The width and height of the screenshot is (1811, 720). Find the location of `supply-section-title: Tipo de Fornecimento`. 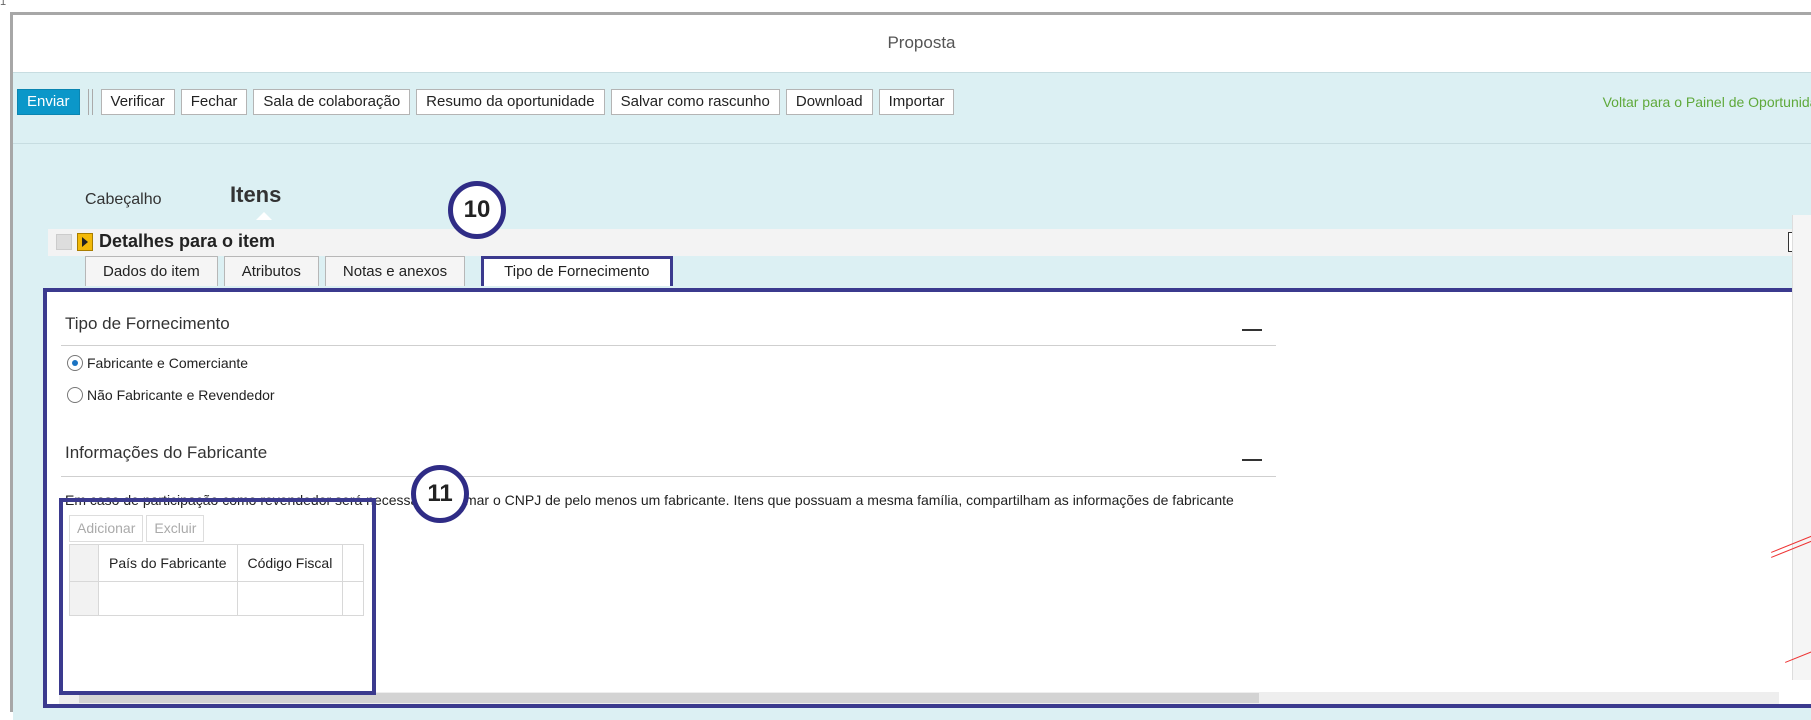

supply-section-title: Tipo de Fornecimento is located at coordinates (147, 323).